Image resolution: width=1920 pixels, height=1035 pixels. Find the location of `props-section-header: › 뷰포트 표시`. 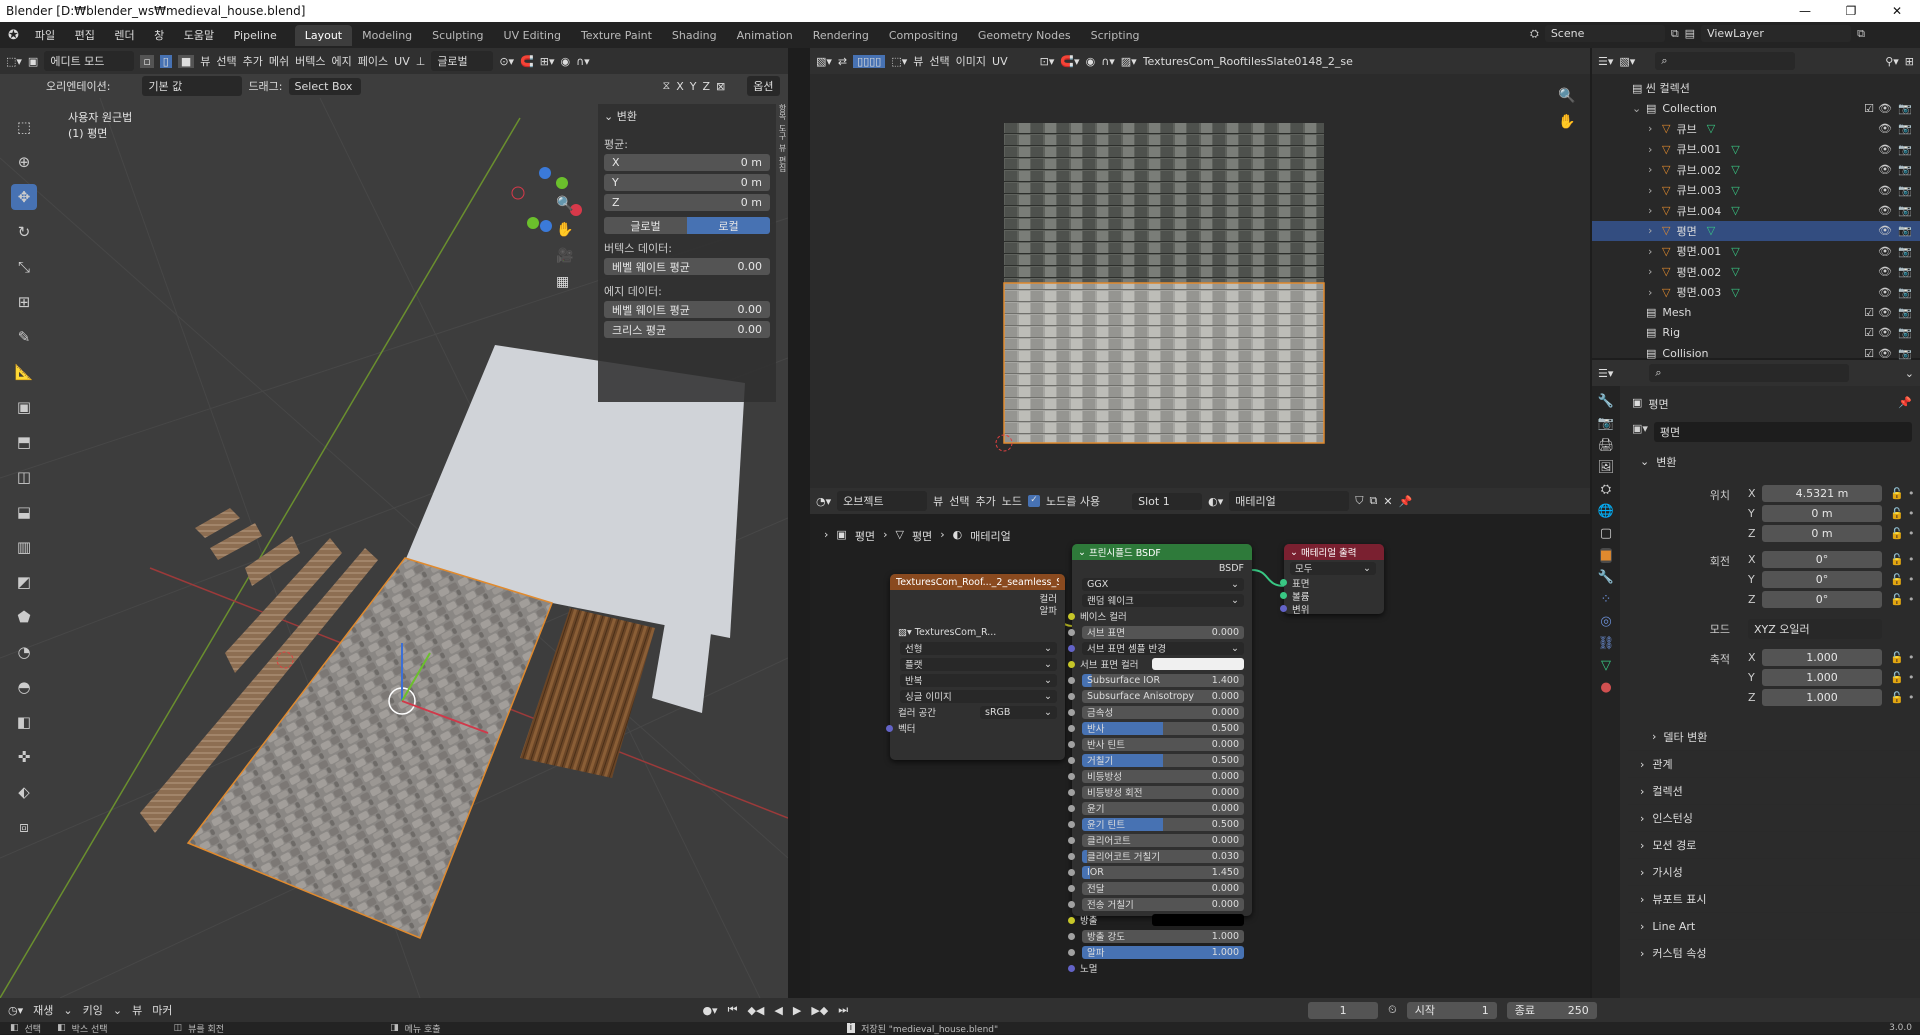

props-section-header: › 뷰포트 표시 is located at coordinates (1774, 898).